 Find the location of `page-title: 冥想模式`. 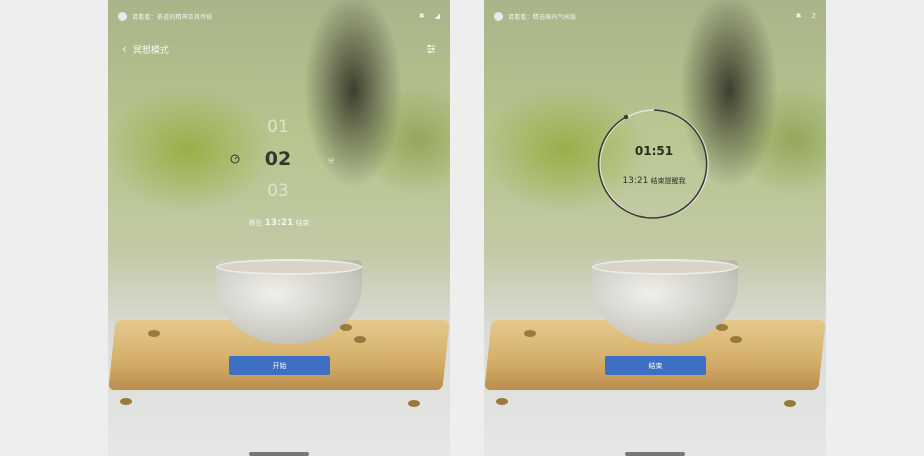

page-title: 冥想模式 is located at coordinates (150, 50).